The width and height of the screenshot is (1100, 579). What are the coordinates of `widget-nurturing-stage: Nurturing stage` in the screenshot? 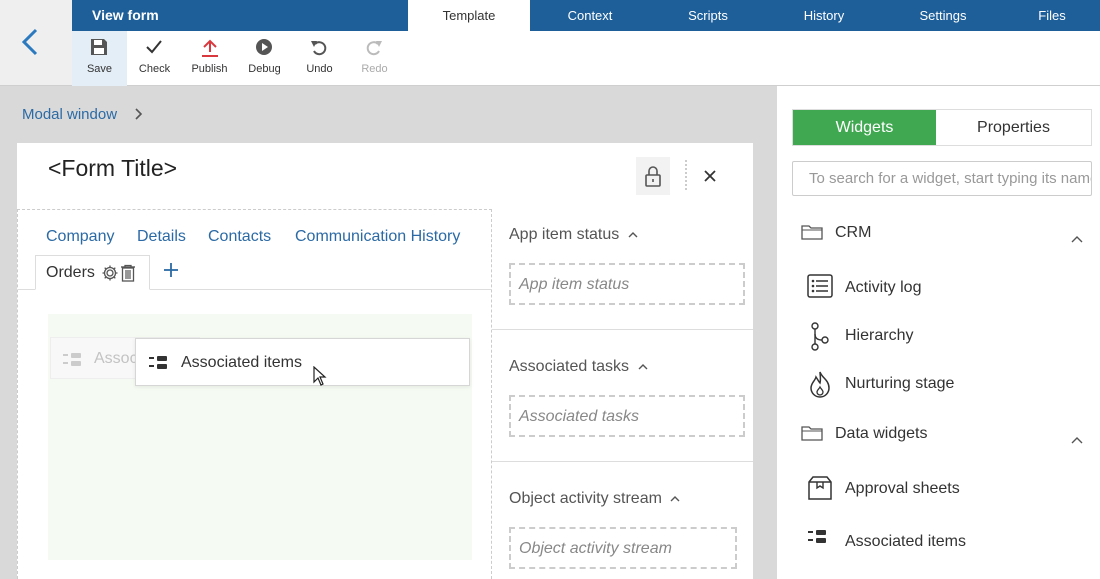 It's located at (942, 385).